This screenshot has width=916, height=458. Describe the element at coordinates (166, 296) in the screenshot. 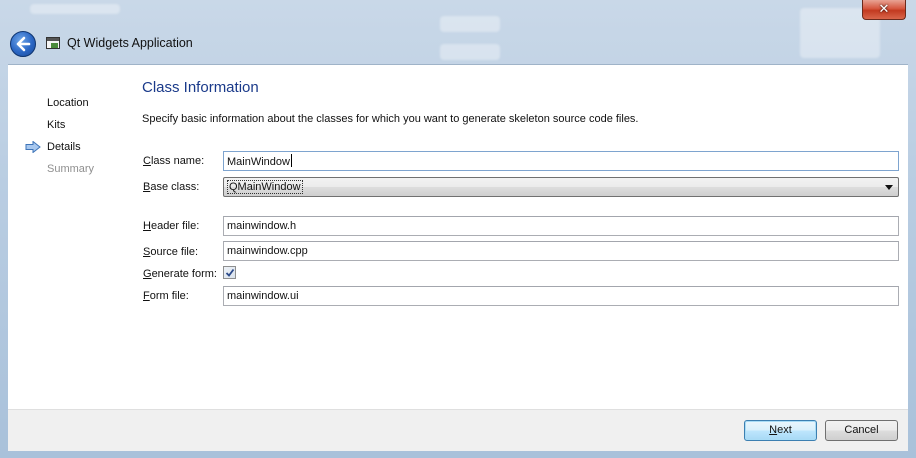

I see `form-file-label: Form file:` at that location.